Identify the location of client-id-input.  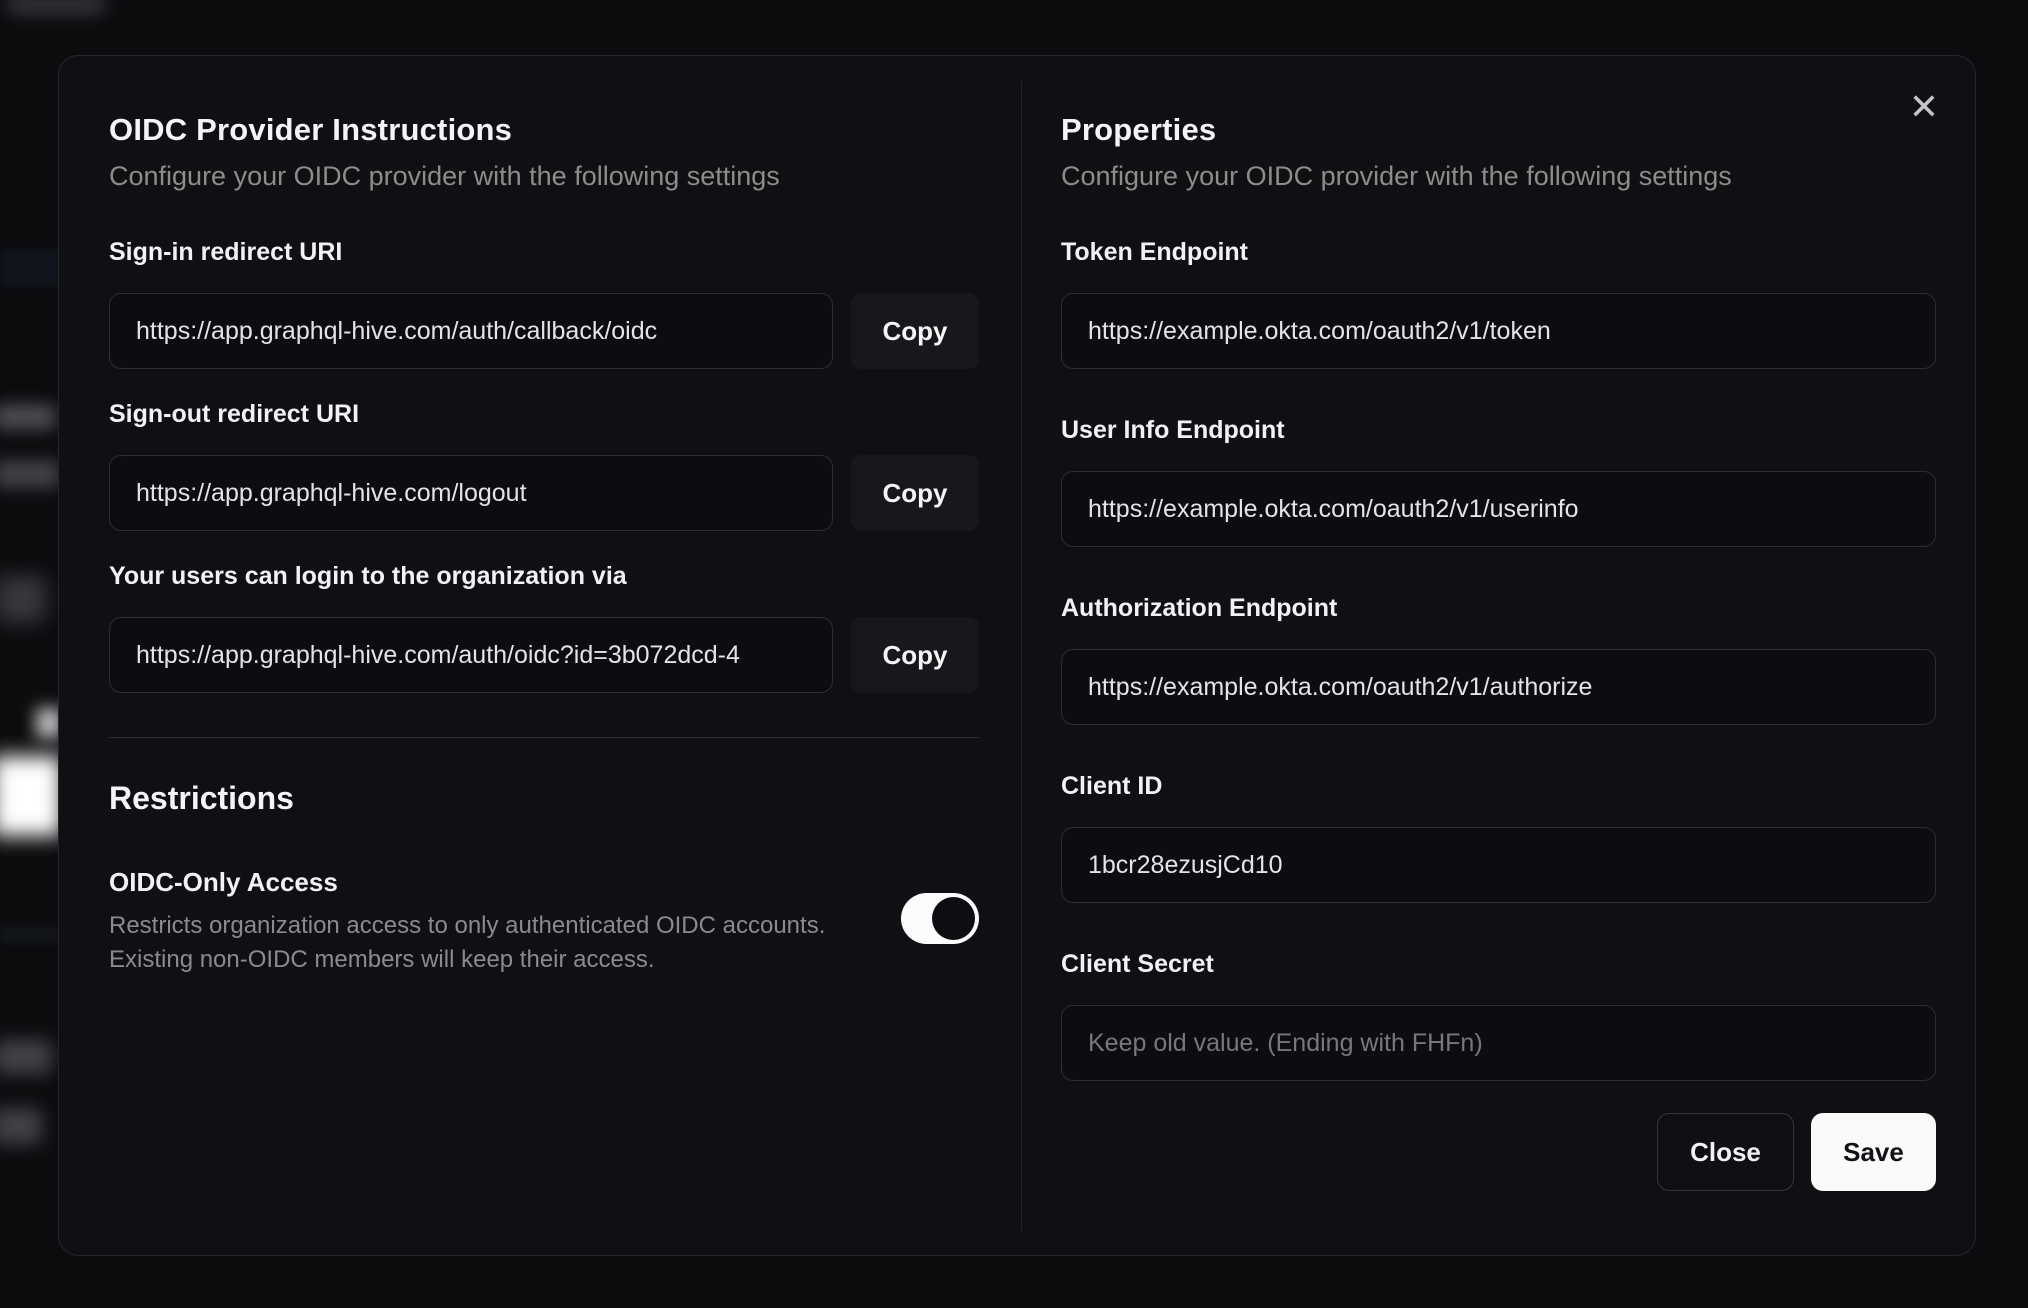
(1498, 865).